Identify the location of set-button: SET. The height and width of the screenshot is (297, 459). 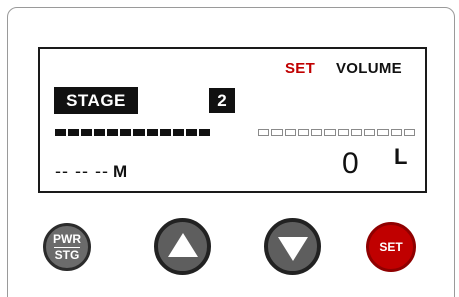
(391, 247).